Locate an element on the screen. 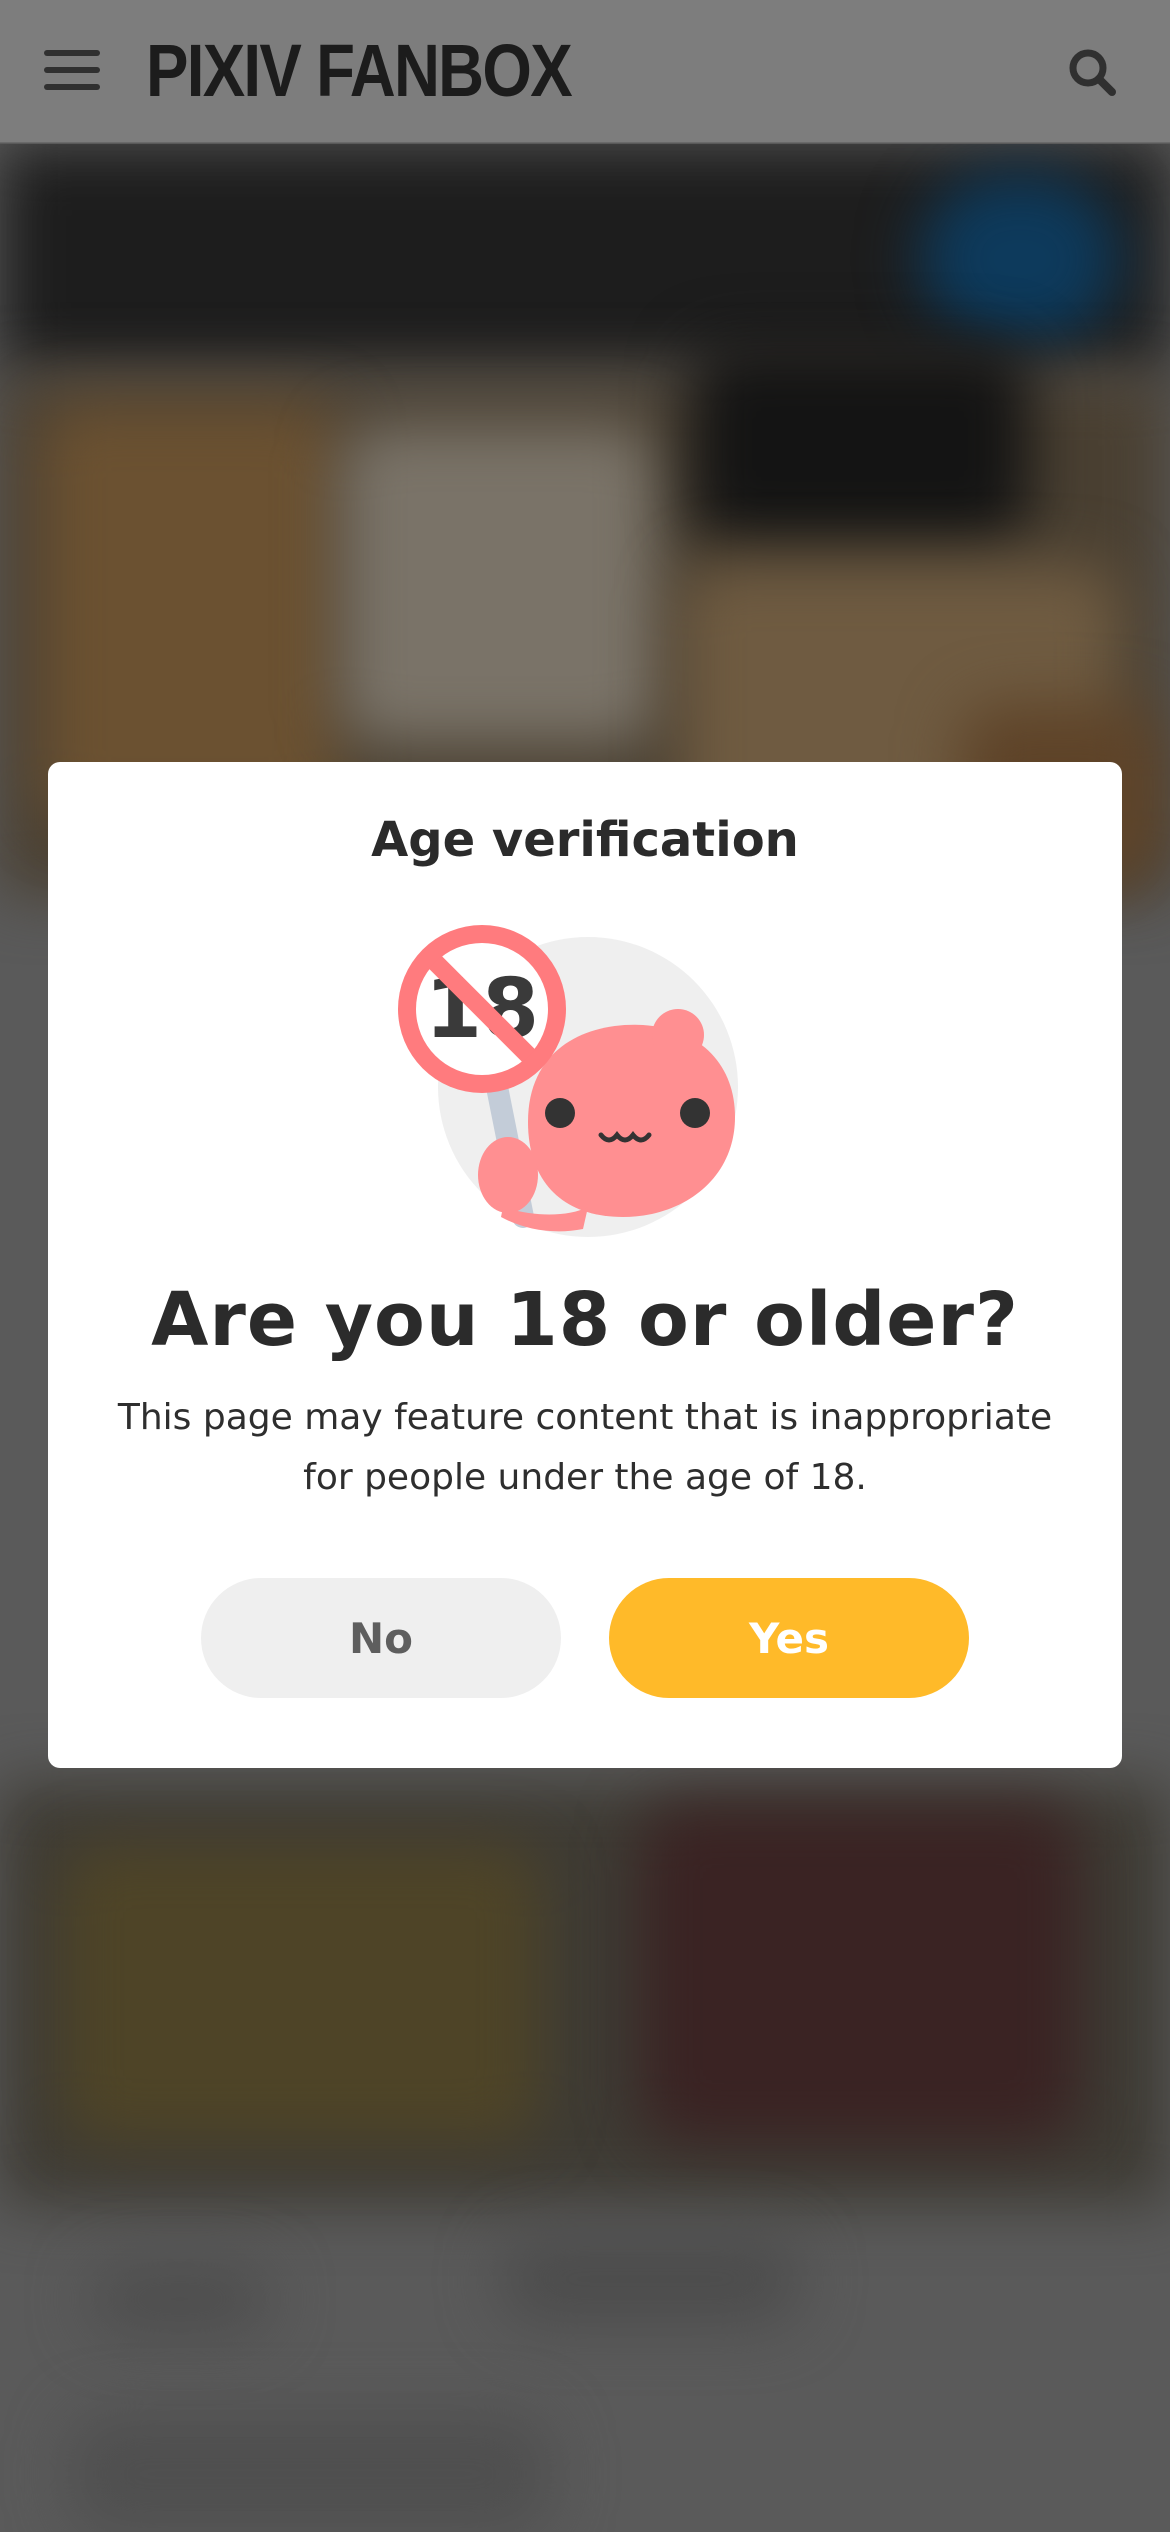  no-under-18-mascot-icon: 18 is located at coordinates (568, 1081).